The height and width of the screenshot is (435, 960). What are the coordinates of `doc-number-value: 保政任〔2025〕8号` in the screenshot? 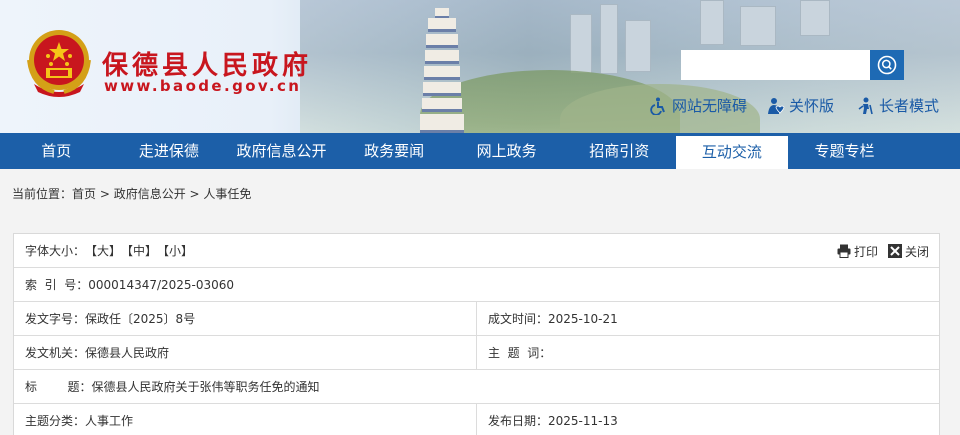 It's located at (140, 319).